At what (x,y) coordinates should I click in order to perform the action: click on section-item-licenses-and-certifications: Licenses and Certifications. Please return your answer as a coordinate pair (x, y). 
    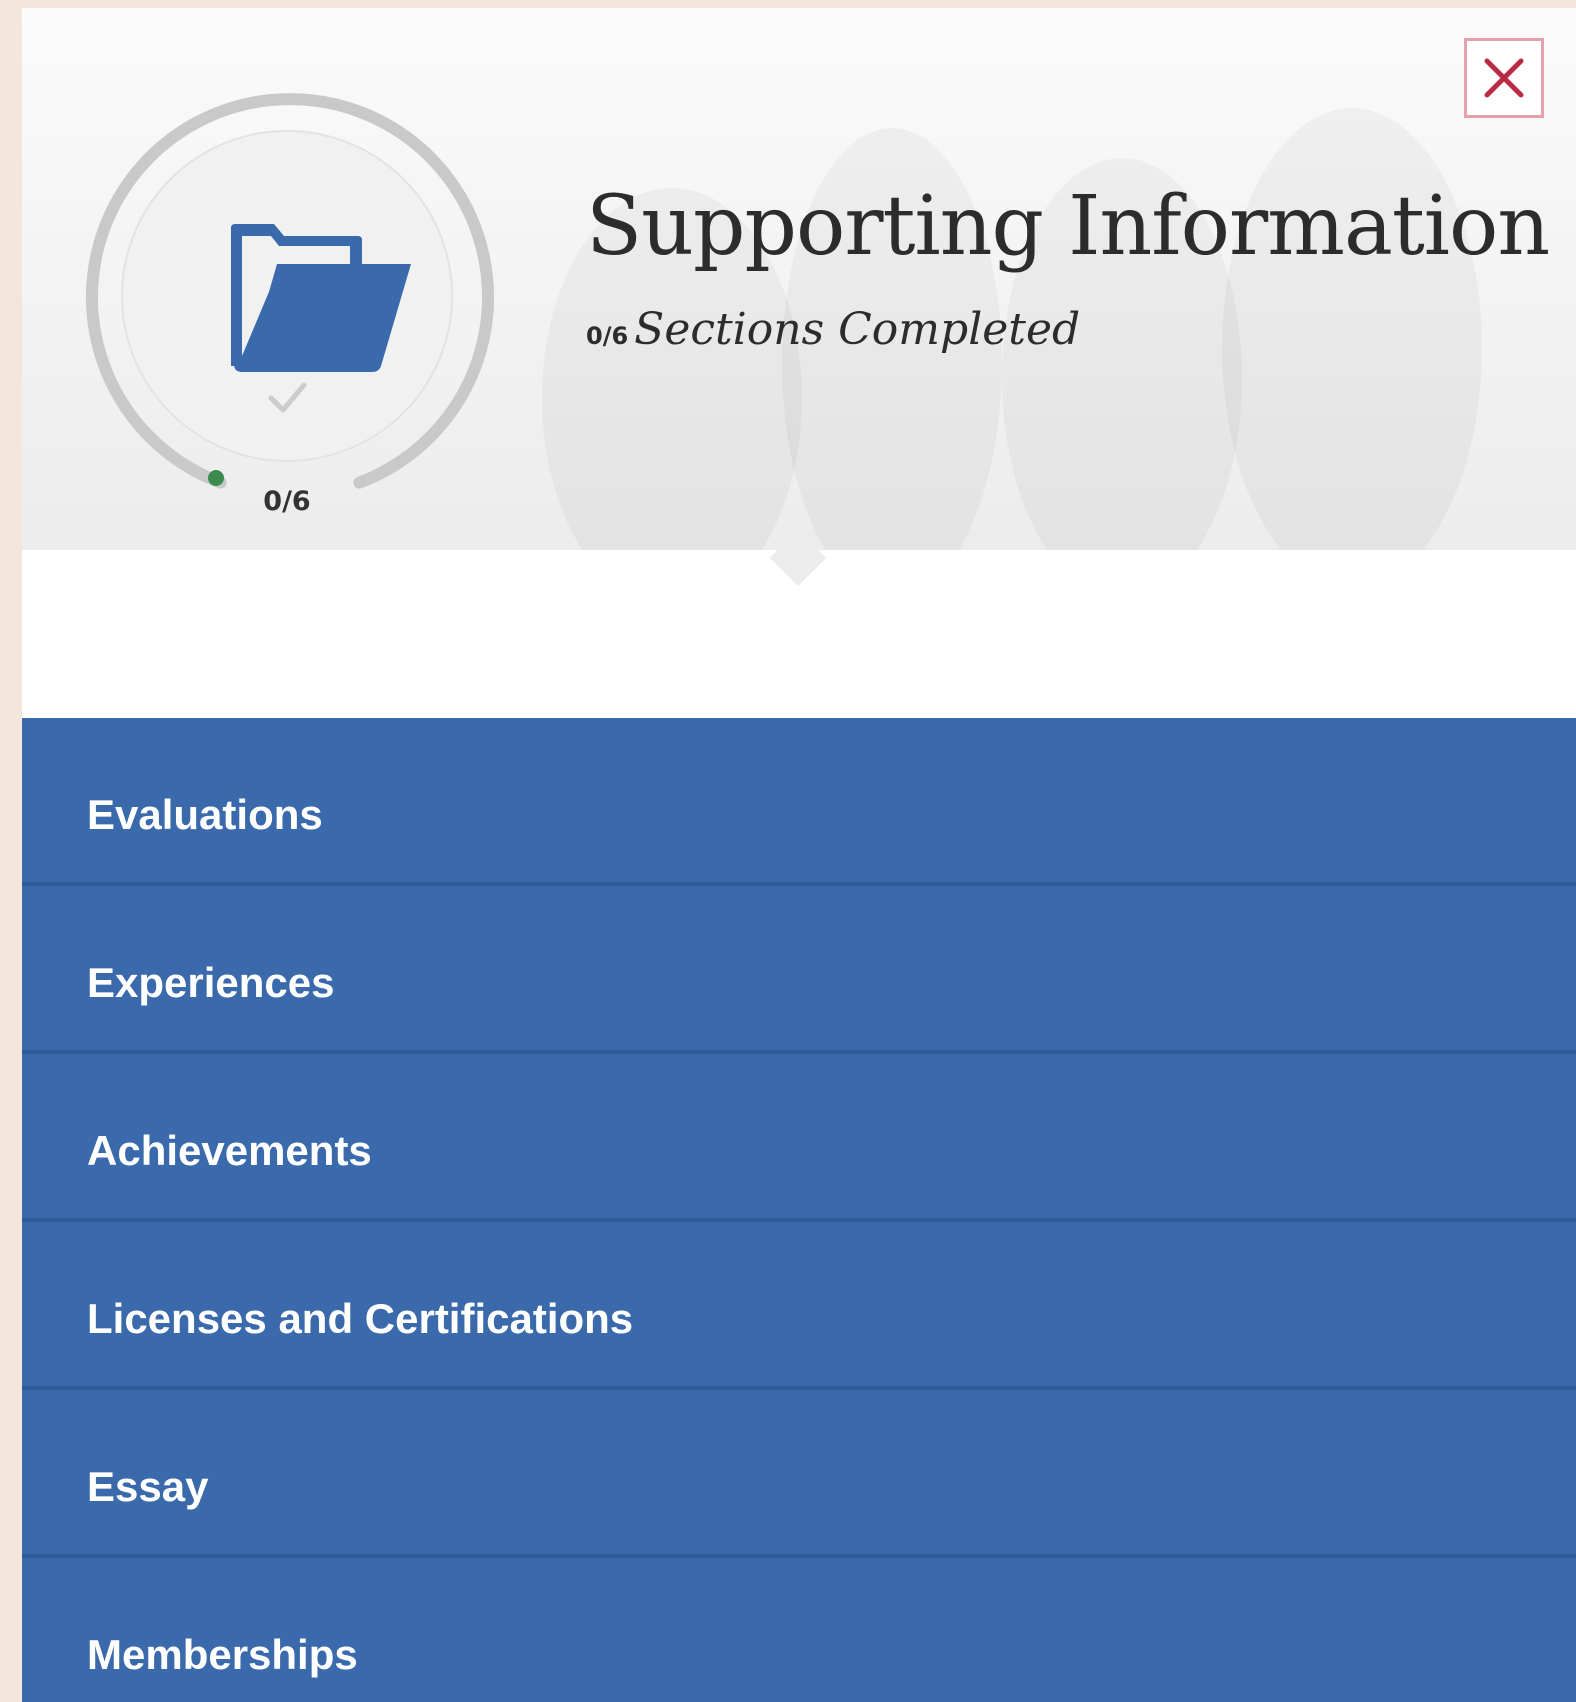
    Looking at the image, I should click on (799, 1306).